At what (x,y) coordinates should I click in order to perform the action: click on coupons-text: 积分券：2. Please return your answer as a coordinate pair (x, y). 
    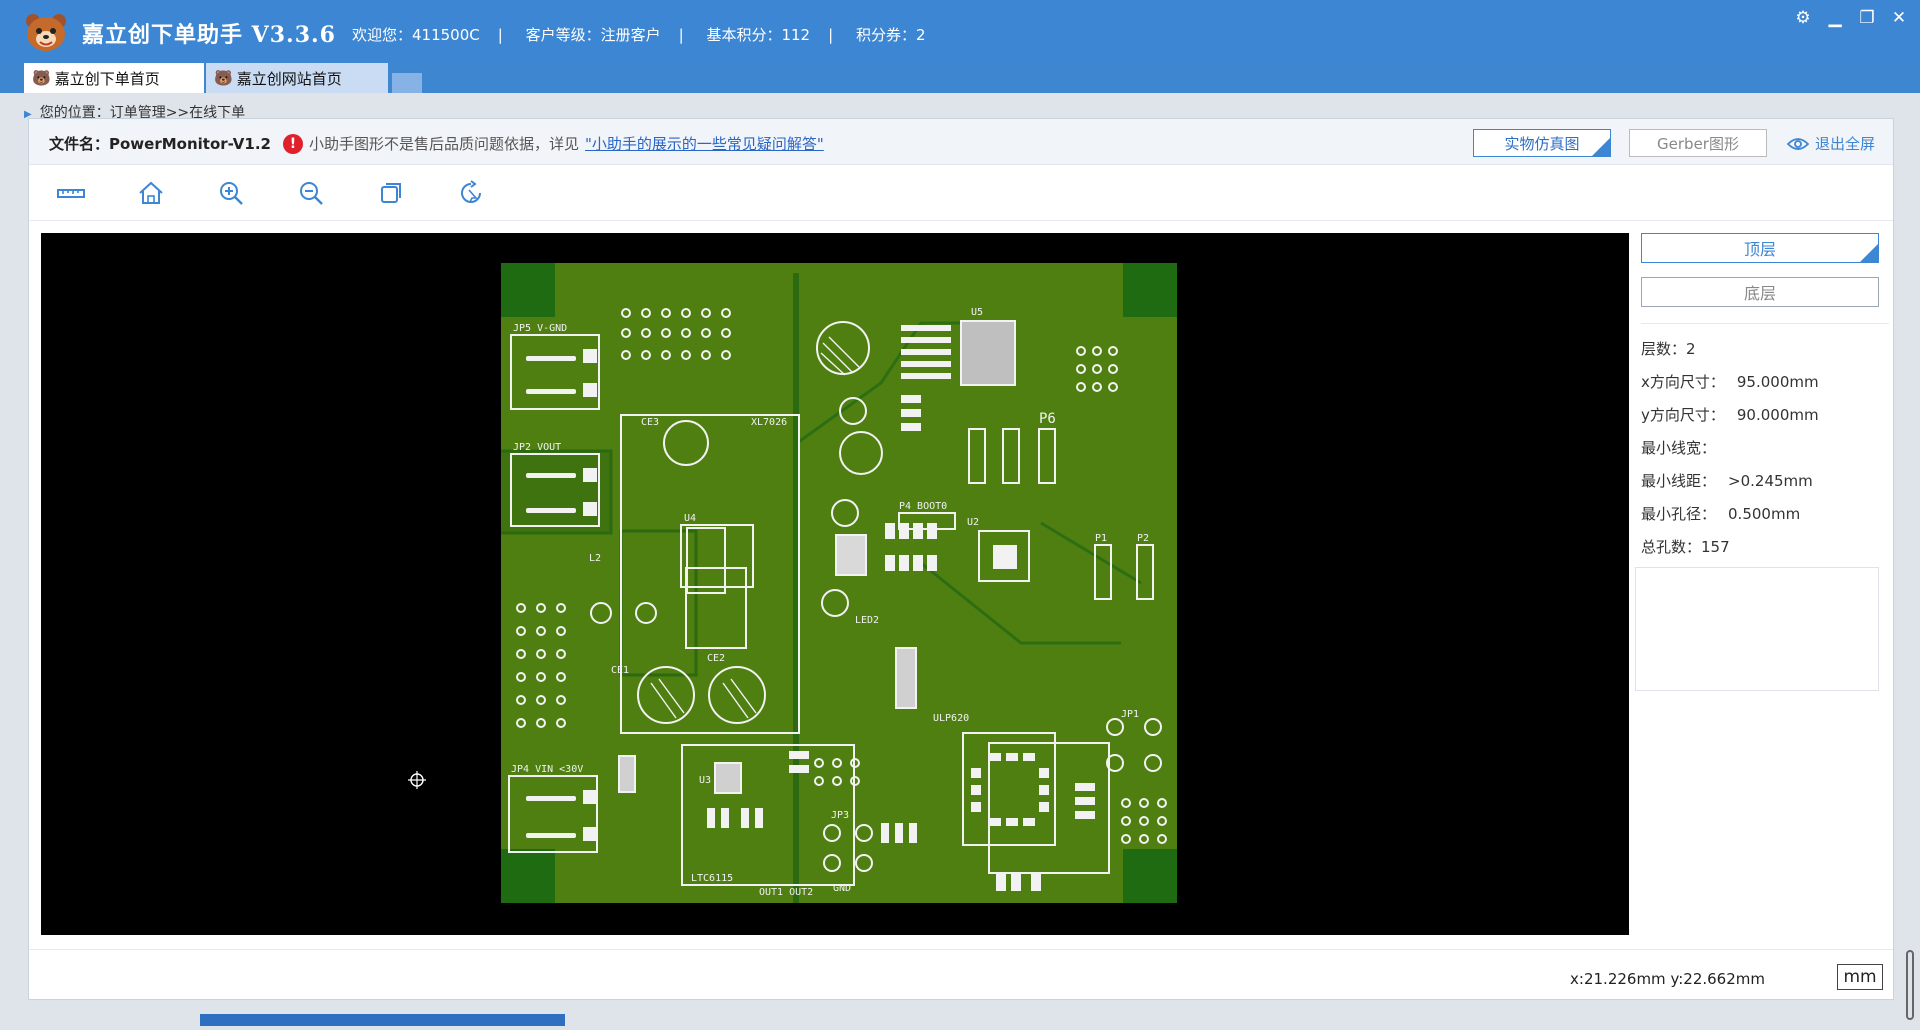
    Looking at the image, I should click on (890, 35).